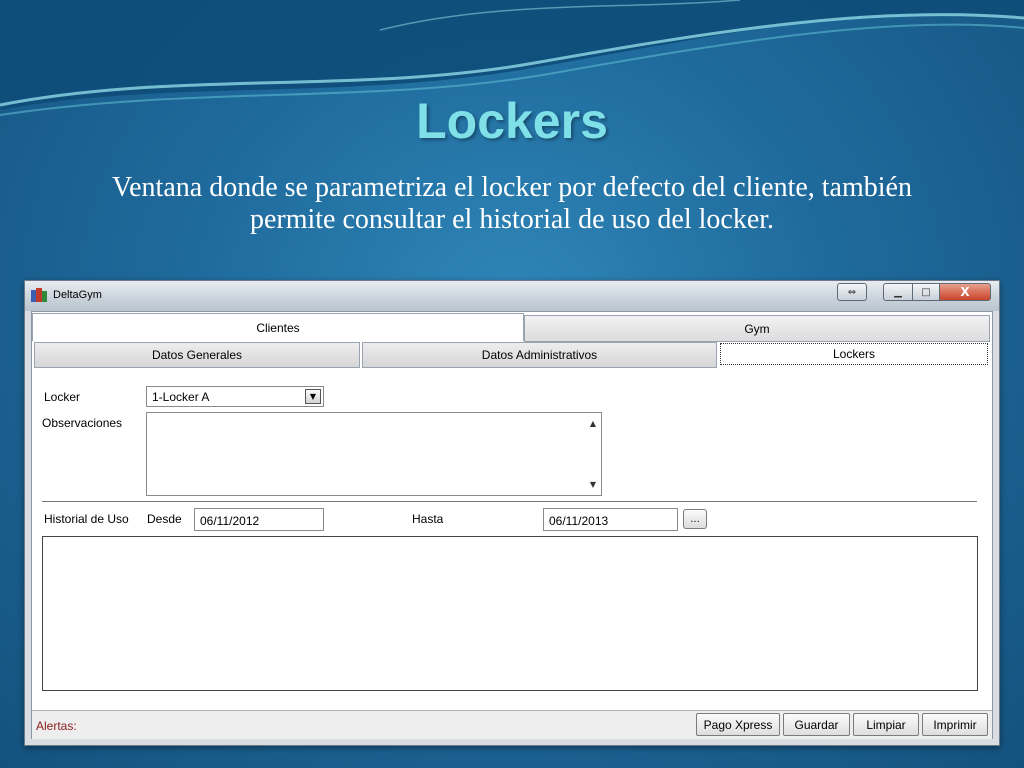  What do you see at coordinates (512, 121) in the screenshot?
I see `slide-title: Lockers` at bounding box center [512, 121].